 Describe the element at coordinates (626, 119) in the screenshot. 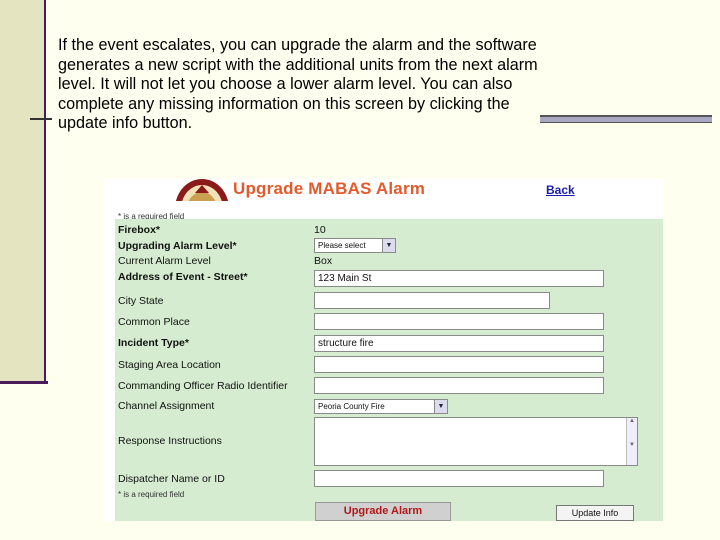

I see `slide-rule-right` at that location.